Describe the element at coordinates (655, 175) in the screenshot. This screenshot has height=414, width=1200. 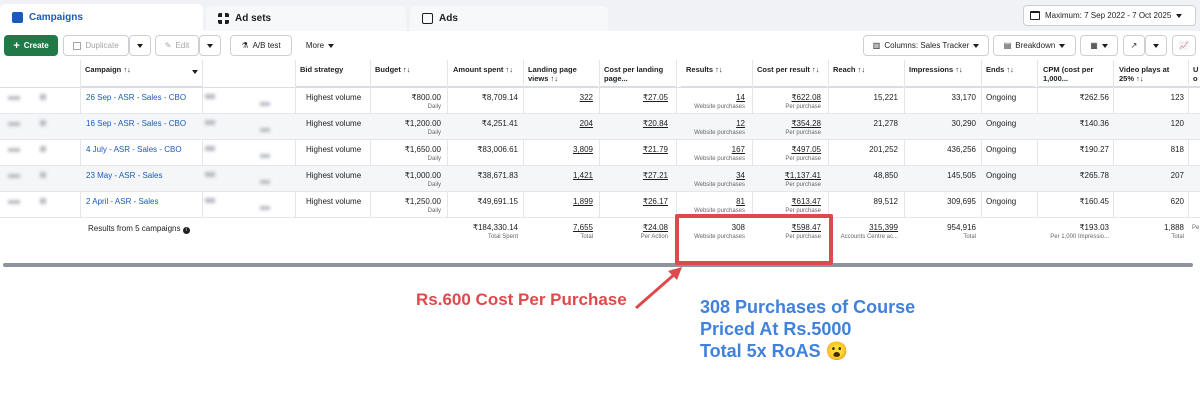
I see `cell-cplpv-value: ₹27.21` at that location.